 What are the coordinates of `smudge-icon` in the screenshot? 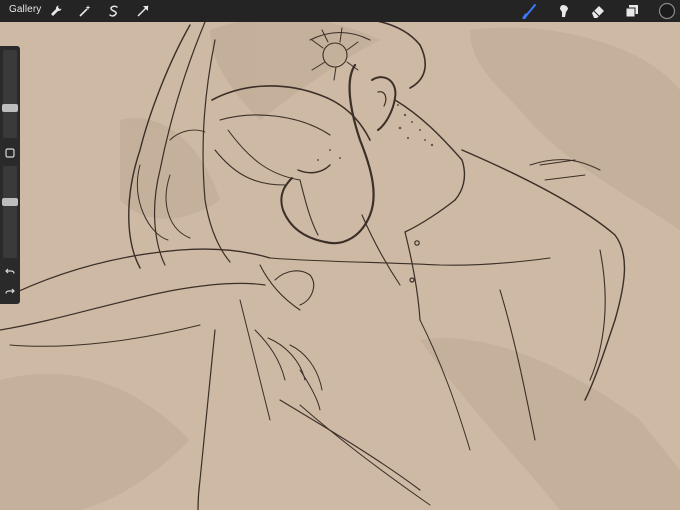 It's located at (564, 11).